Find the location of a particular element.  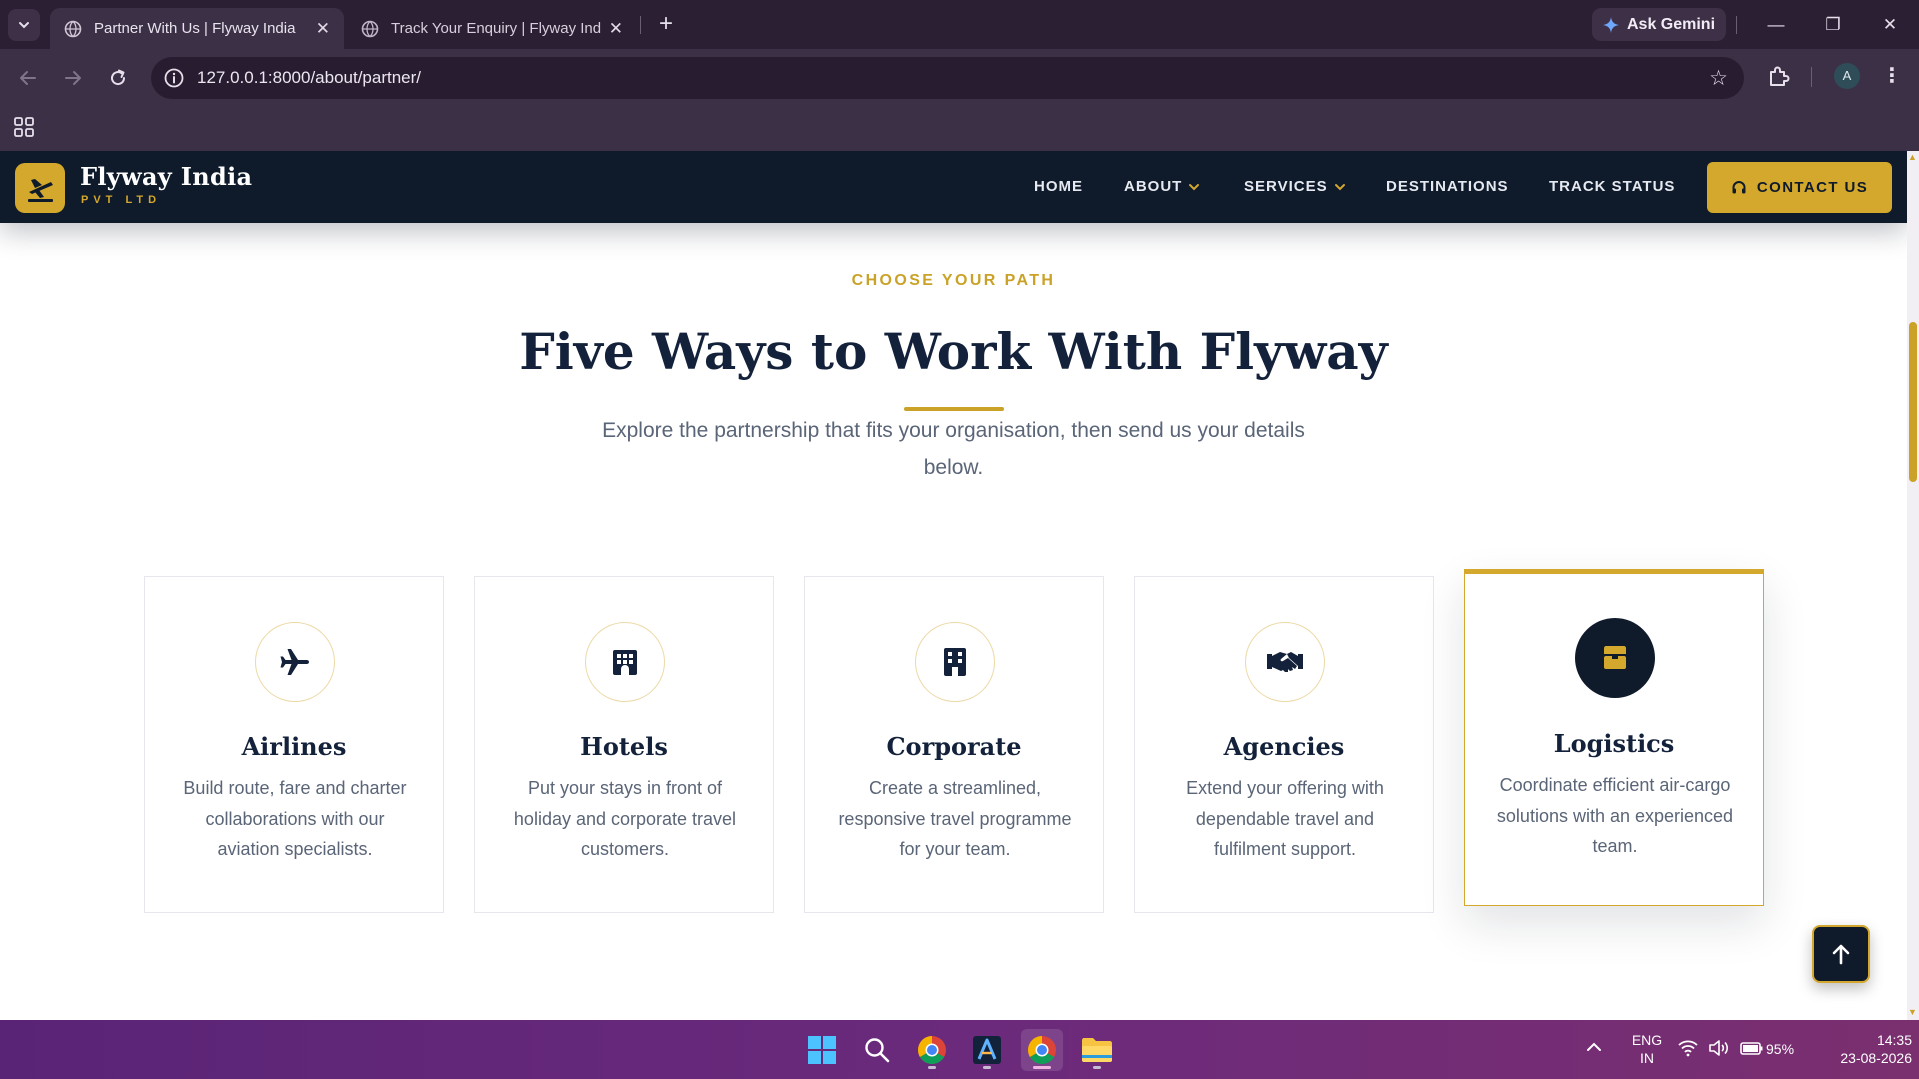

contact-us-label: CONTACT US is located at coordinates (1812, 187).